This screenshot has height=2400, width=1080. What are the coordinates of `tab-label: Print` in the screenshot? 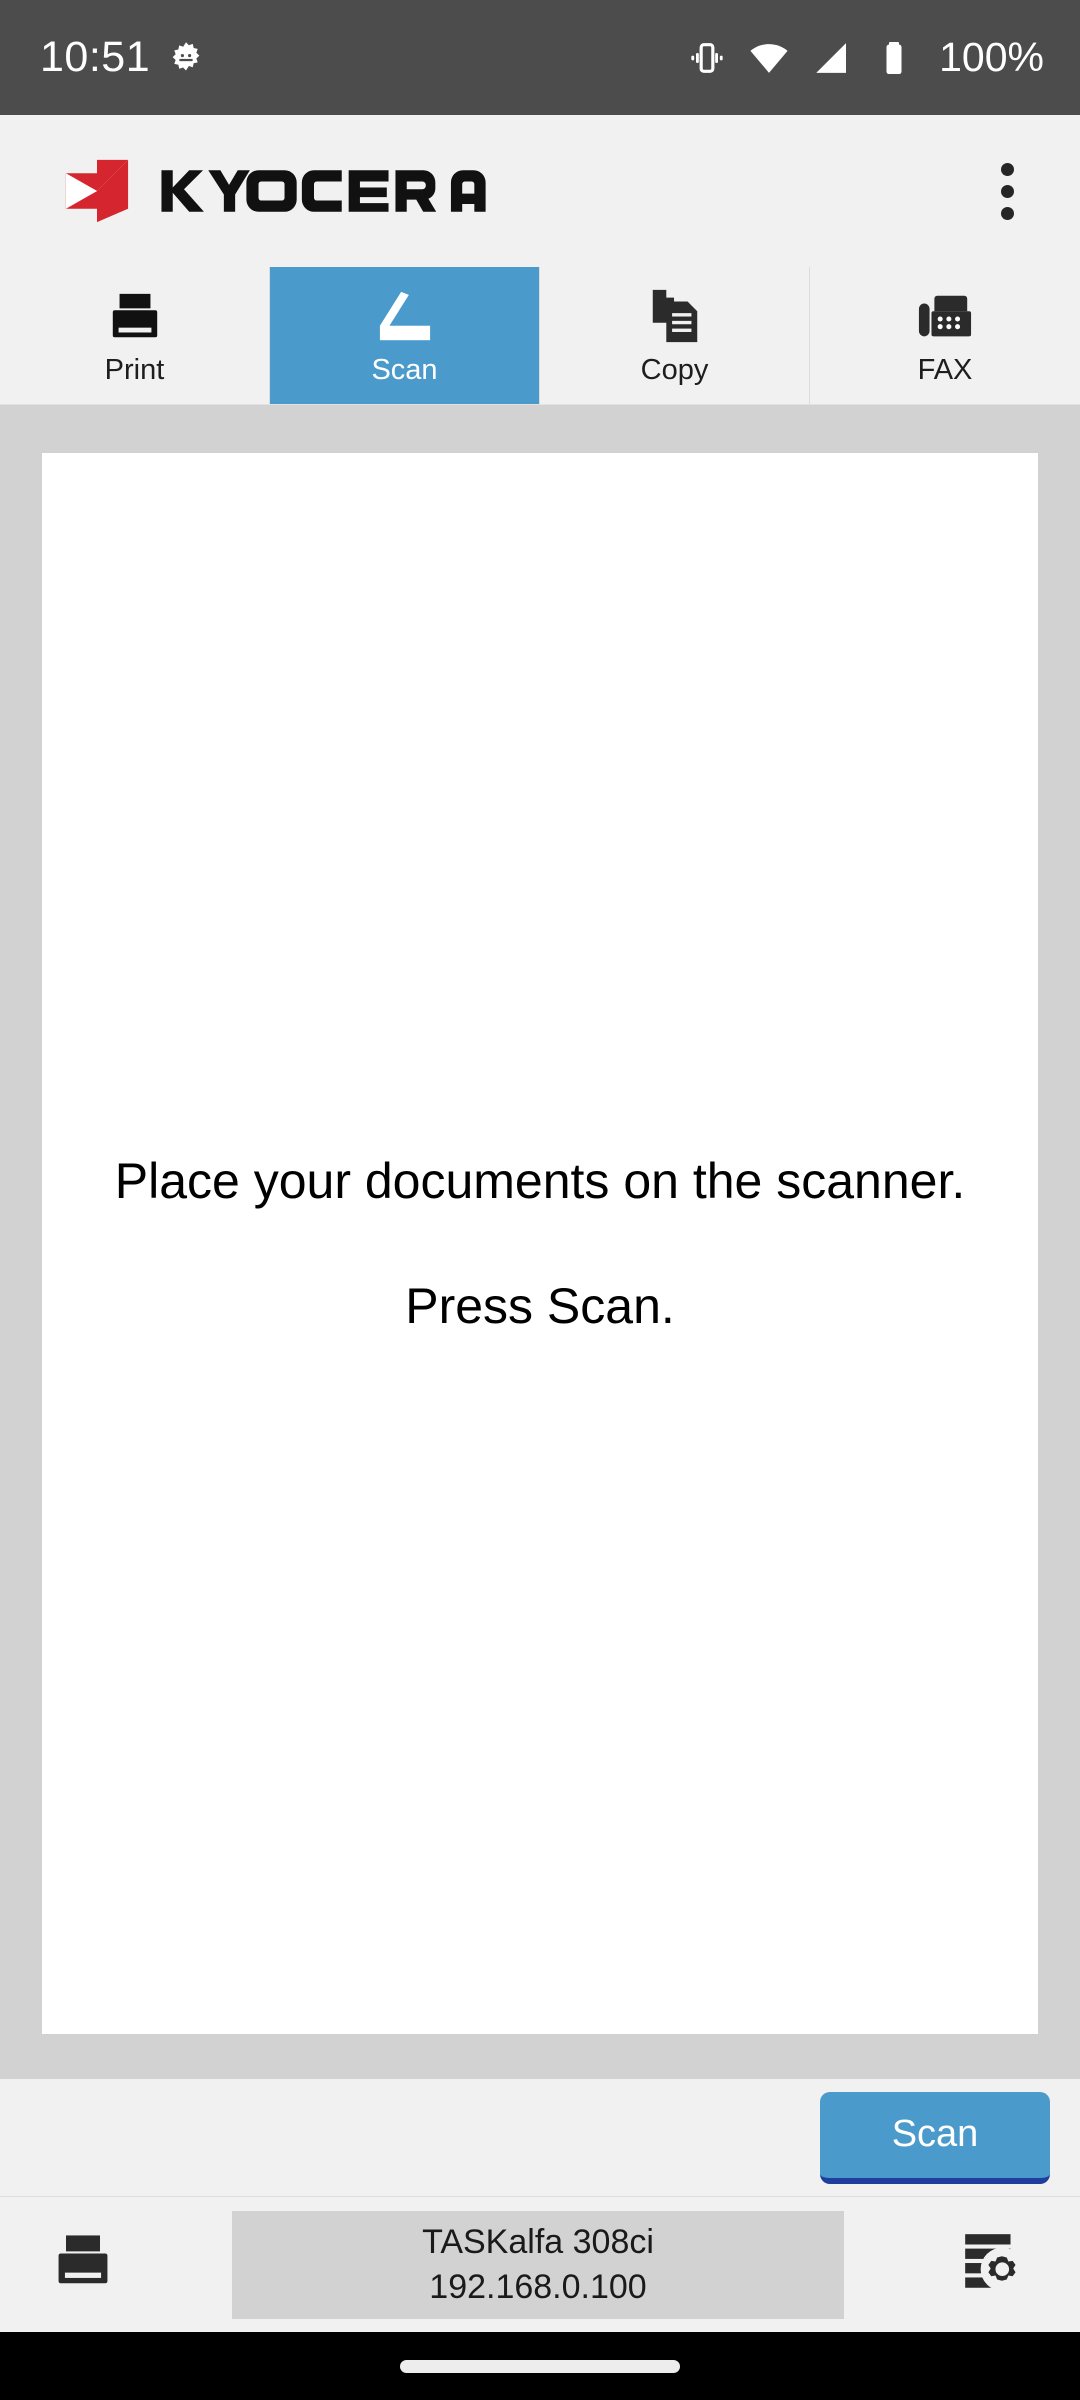 It's located at (134, 370).